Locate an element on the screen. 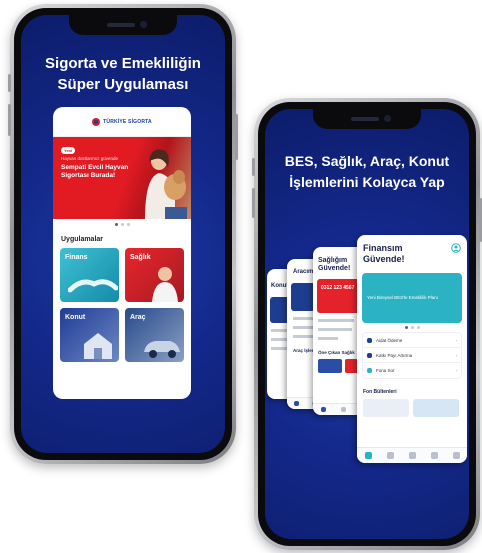 The height and width of the screenshot is (553, 482). headline-line-2: Süper Uygulaması is located at coordinates (123, 84).